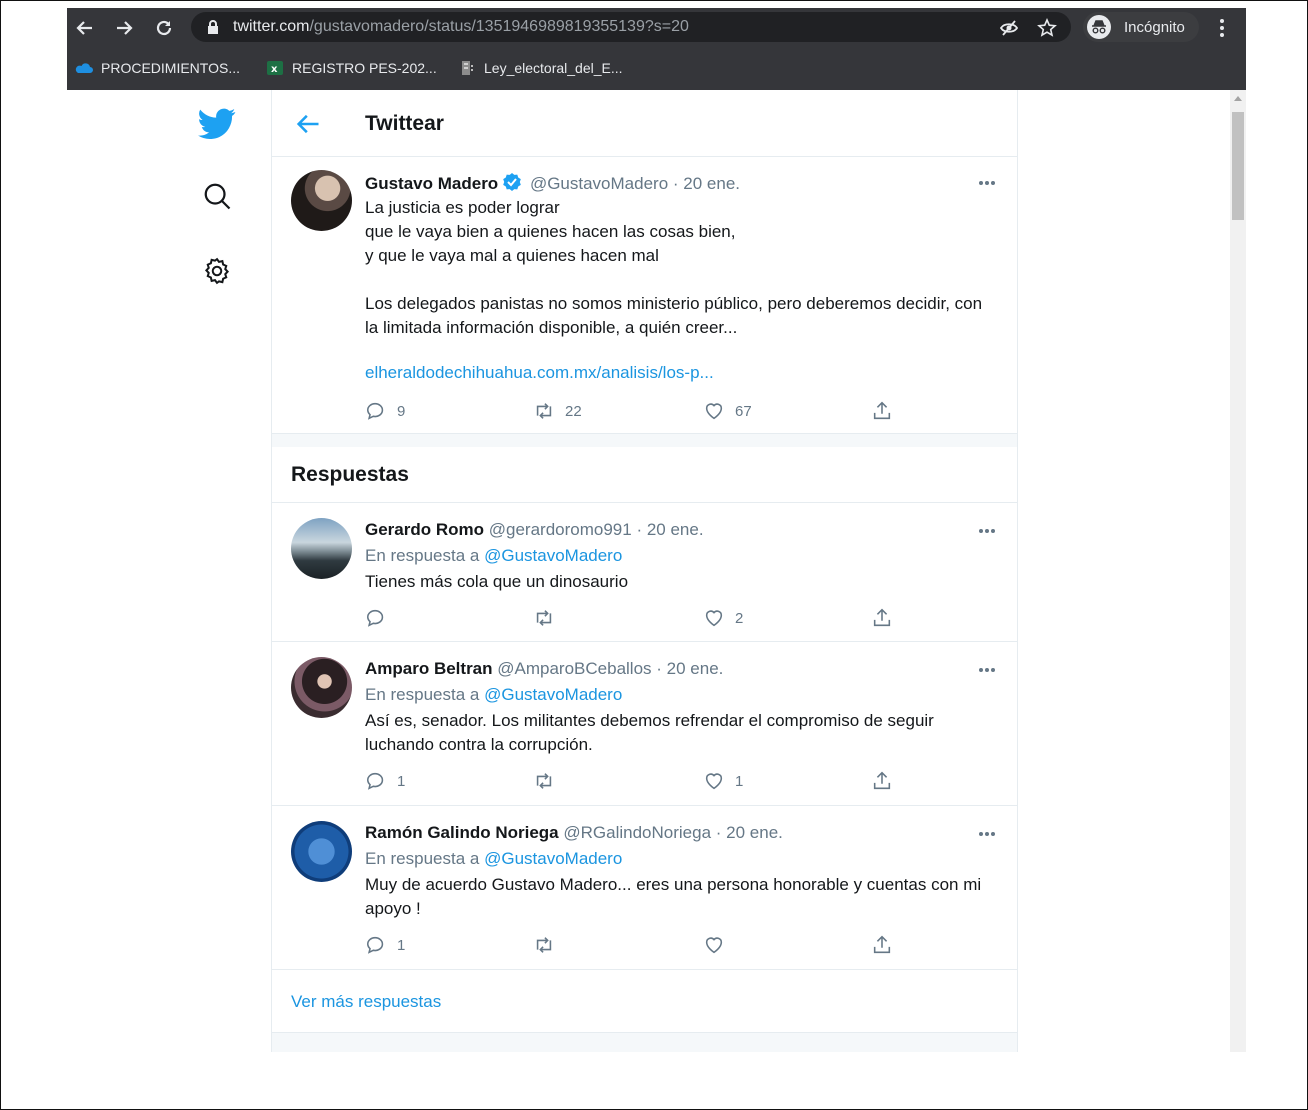 The height and width of the screenshot is (1110, 1308). What do you see at coordinates (739, 781) in the screenshot?
I see `like-count: 1` at bounding box center [739, 781].